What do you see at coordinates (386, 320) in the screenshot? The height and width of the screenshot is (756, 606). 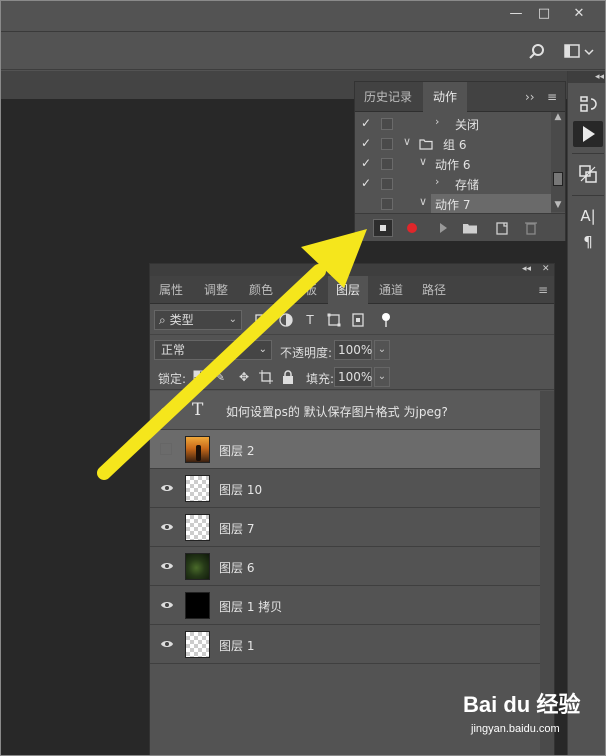 I see `filter-toggle-icon` at bounding box center [386, 320].